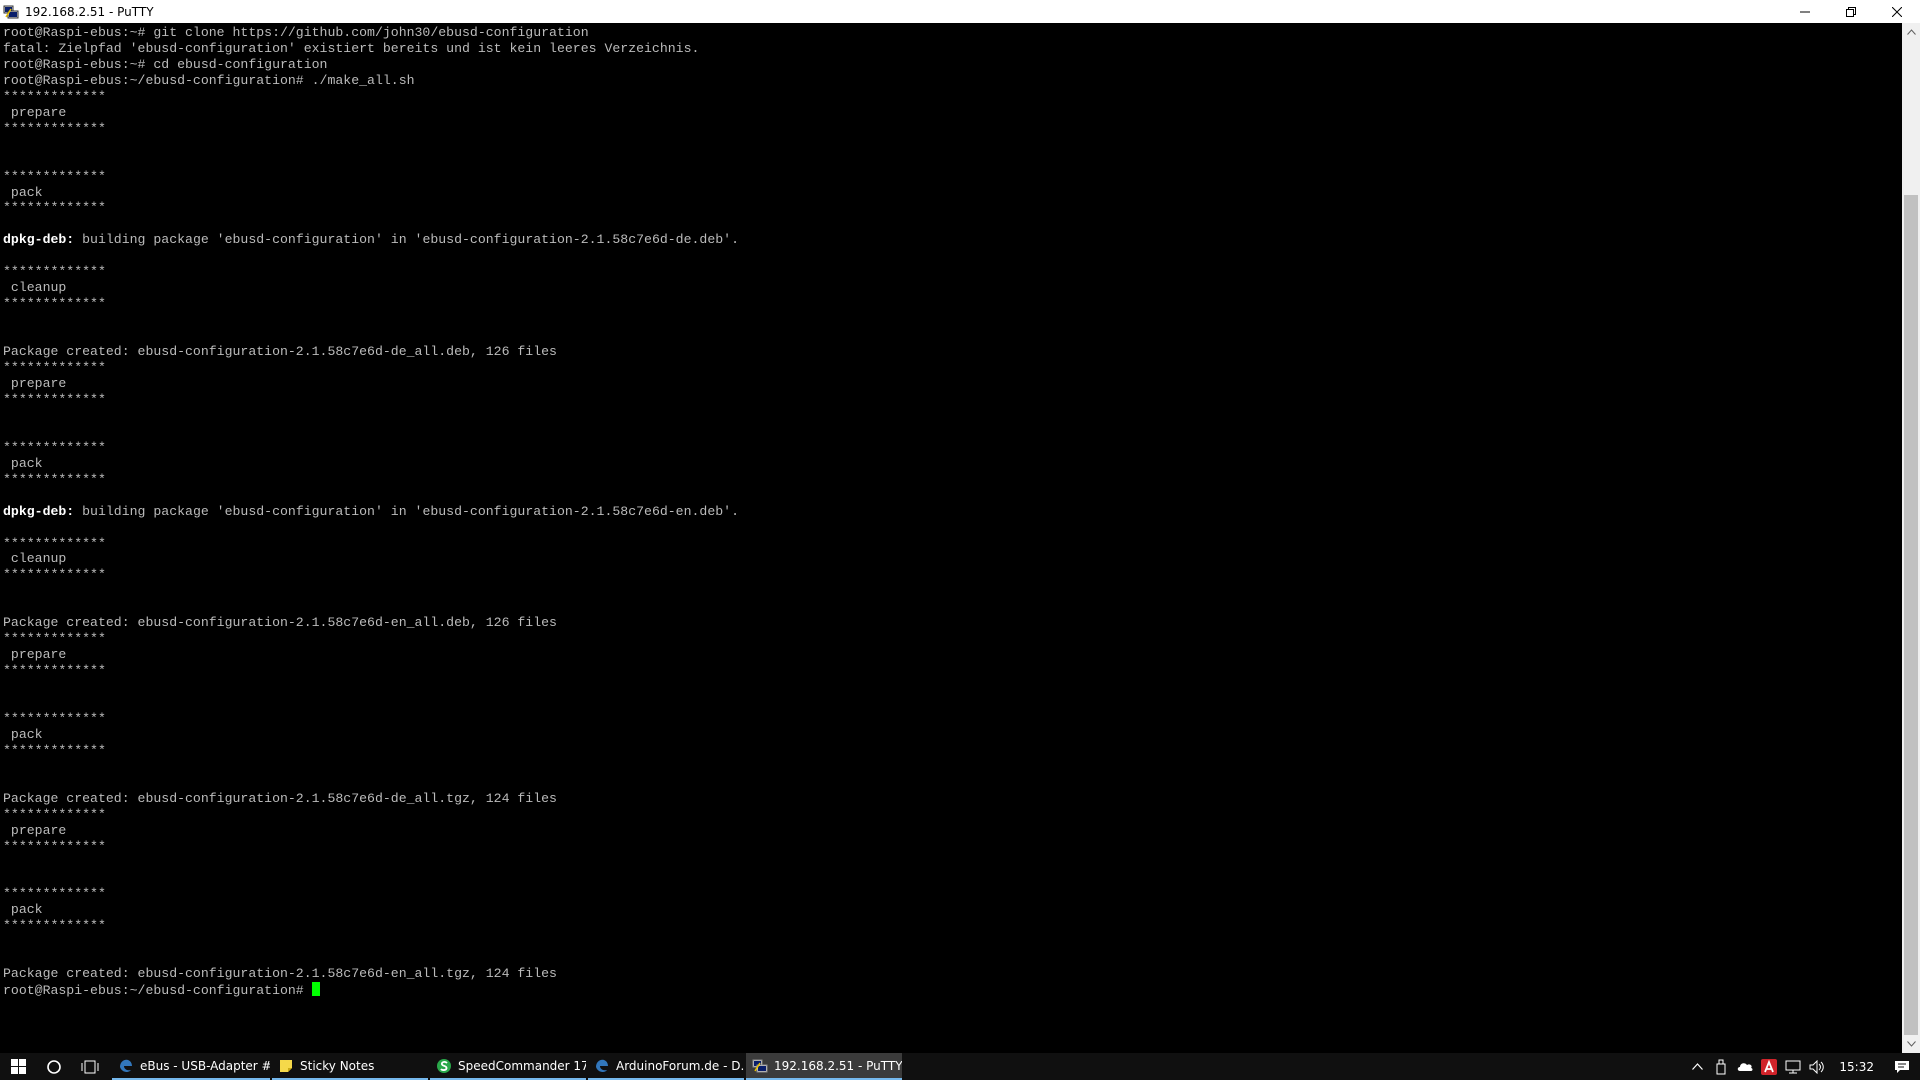  I want to click on notification-icon, so click(1902, 1066).